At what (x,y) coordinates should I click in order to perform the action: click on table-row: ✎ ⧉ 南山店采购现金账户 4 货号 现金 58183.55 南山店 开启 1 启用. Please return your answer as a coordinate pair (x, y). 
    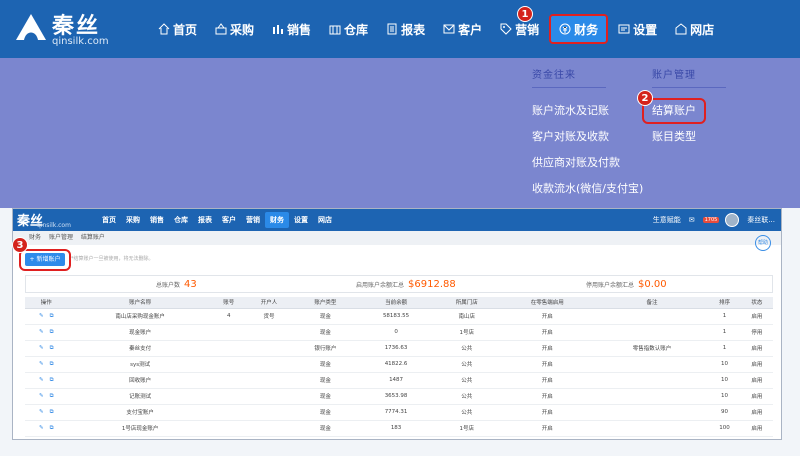
    Looking at the image, I should click on (399, 316).